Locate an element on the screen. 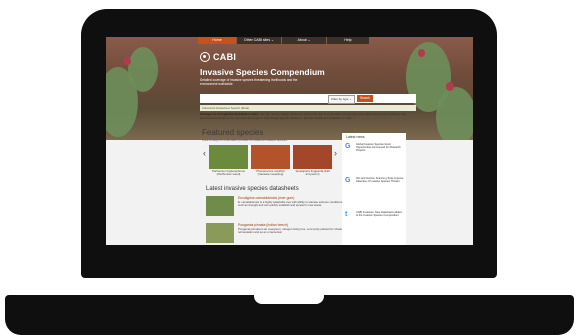 The height and width of the screenshot is (335, 579). cabi-logo-icon is located at coordinates (205, 57).